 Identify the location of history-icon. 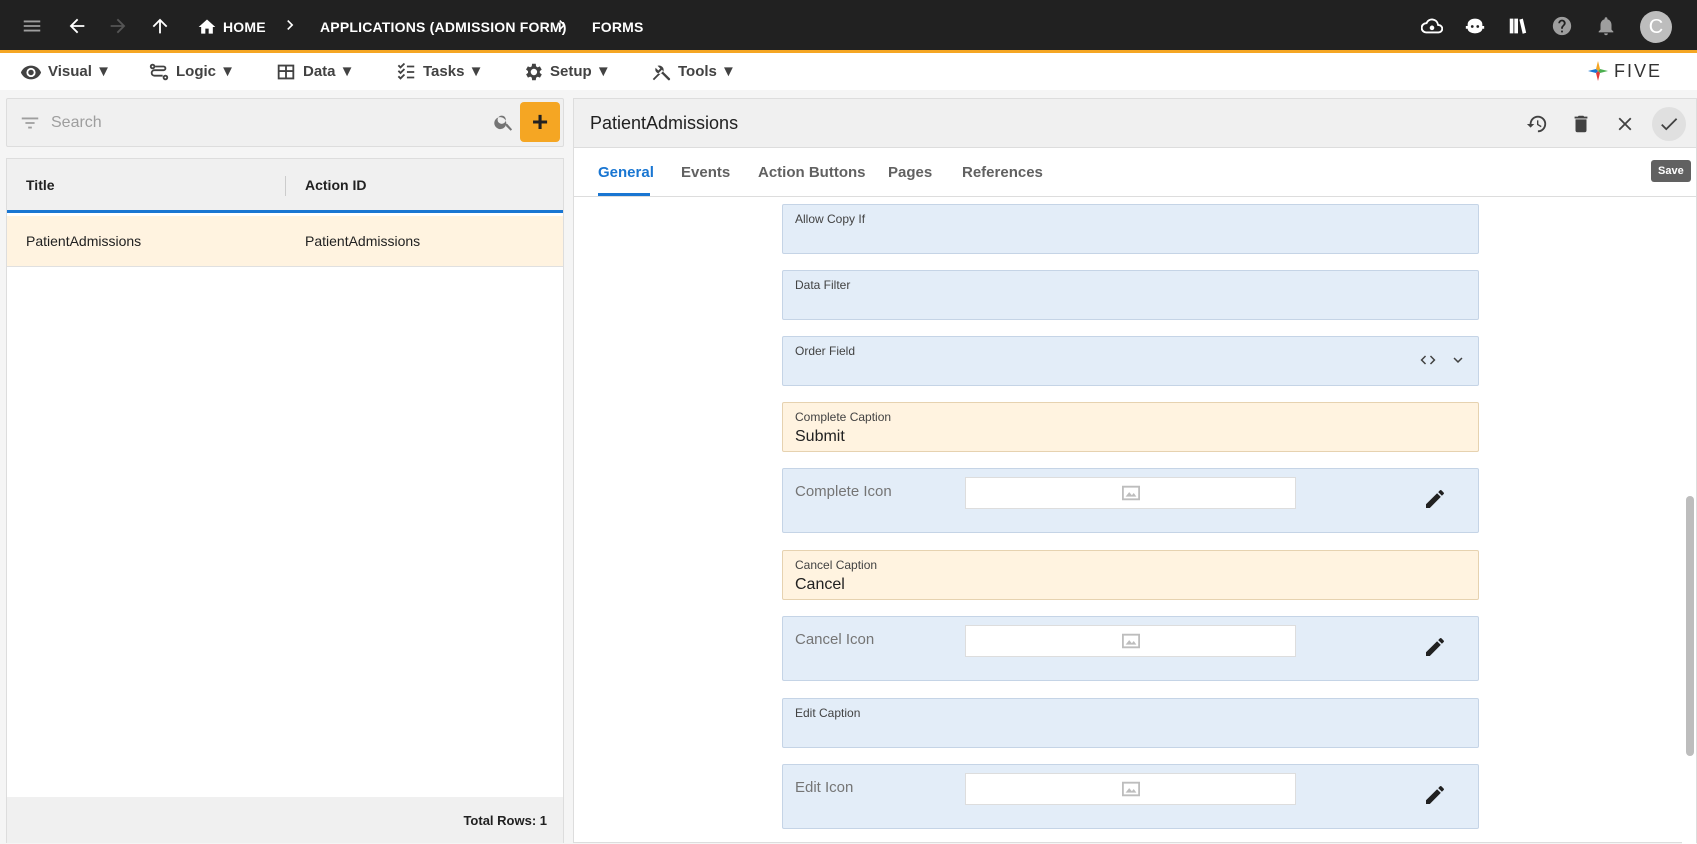
(1537, 124).